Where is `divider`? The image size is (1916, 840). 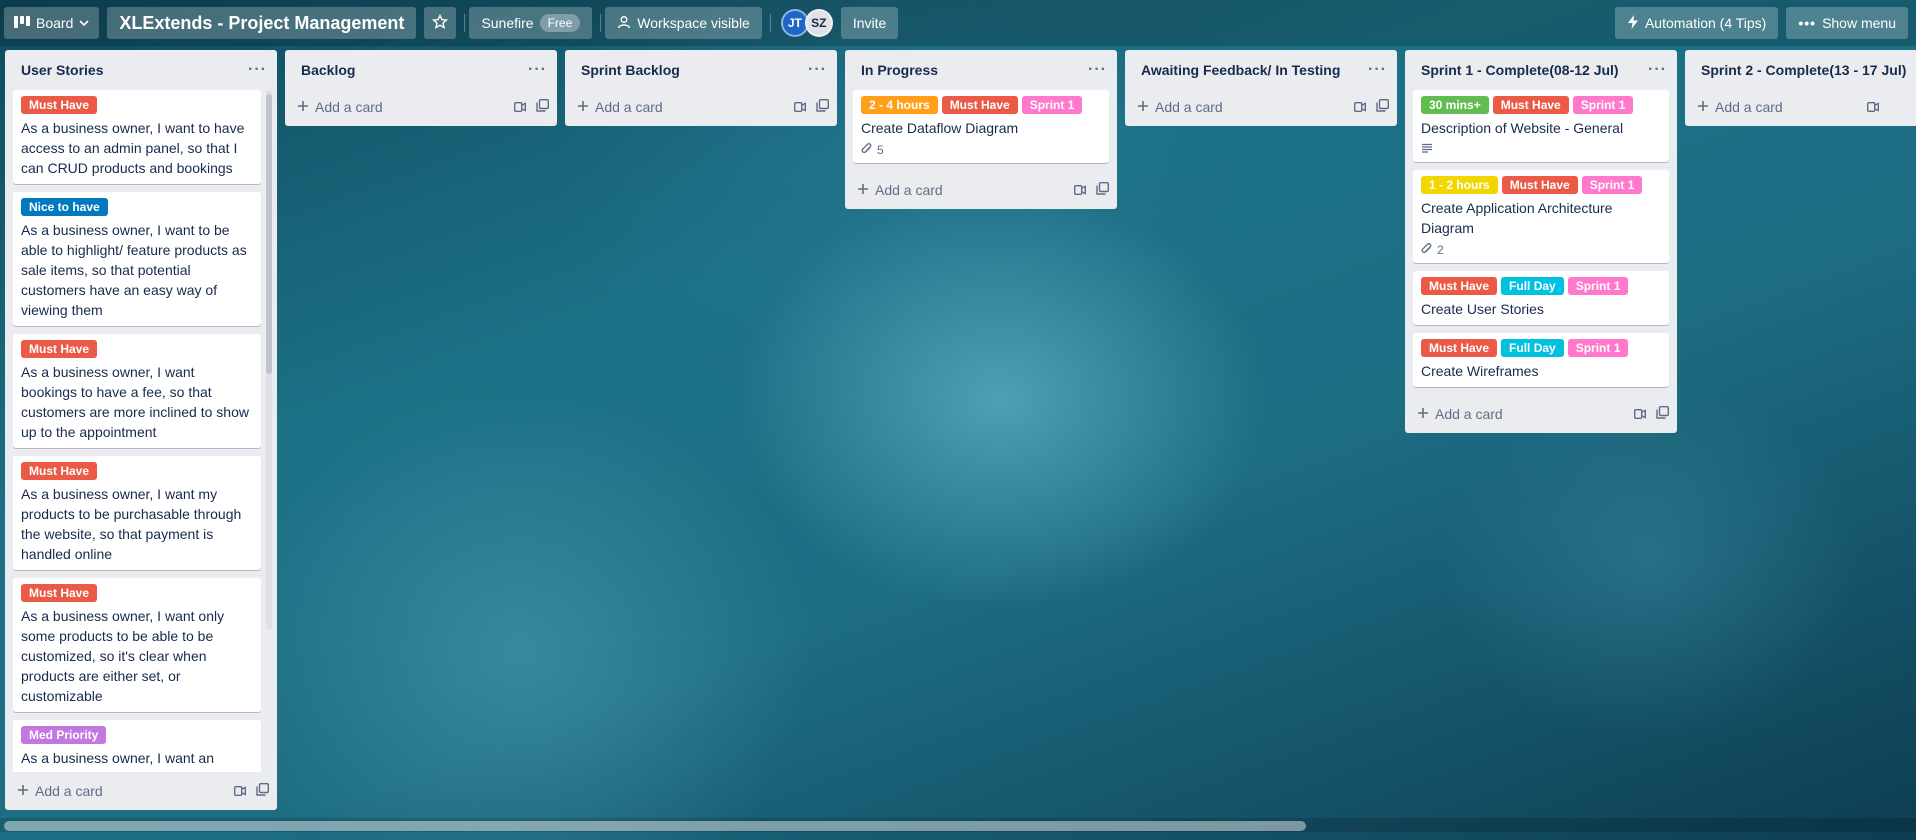 divider is located at coordinates (465, 23).